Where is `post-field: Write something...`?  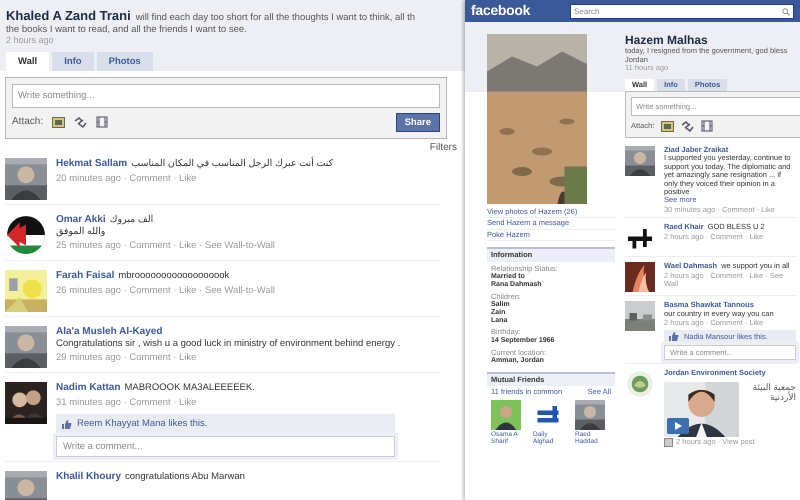
post-field: Write something... is located at coordinates (226, 96).